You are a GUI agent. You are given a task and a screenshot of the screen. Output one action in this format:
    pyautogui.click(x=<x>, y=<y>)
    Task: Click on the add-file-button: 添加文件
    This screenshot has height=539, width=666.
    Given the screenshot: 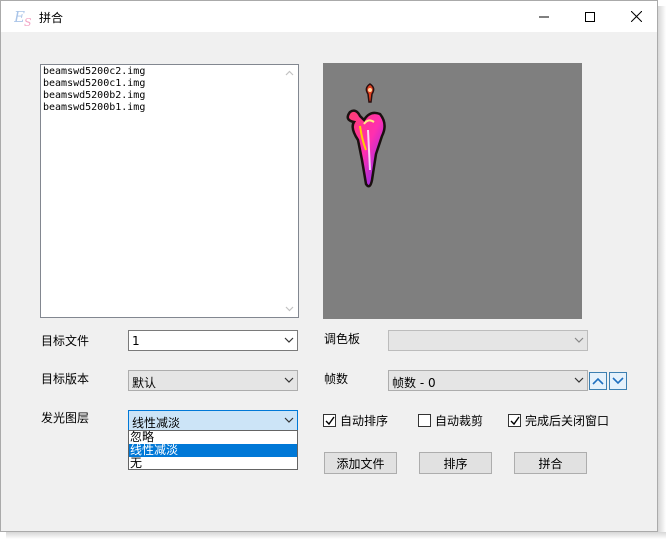 What is the action you would take?
    pyautogui.click(x=360, y=463)
    